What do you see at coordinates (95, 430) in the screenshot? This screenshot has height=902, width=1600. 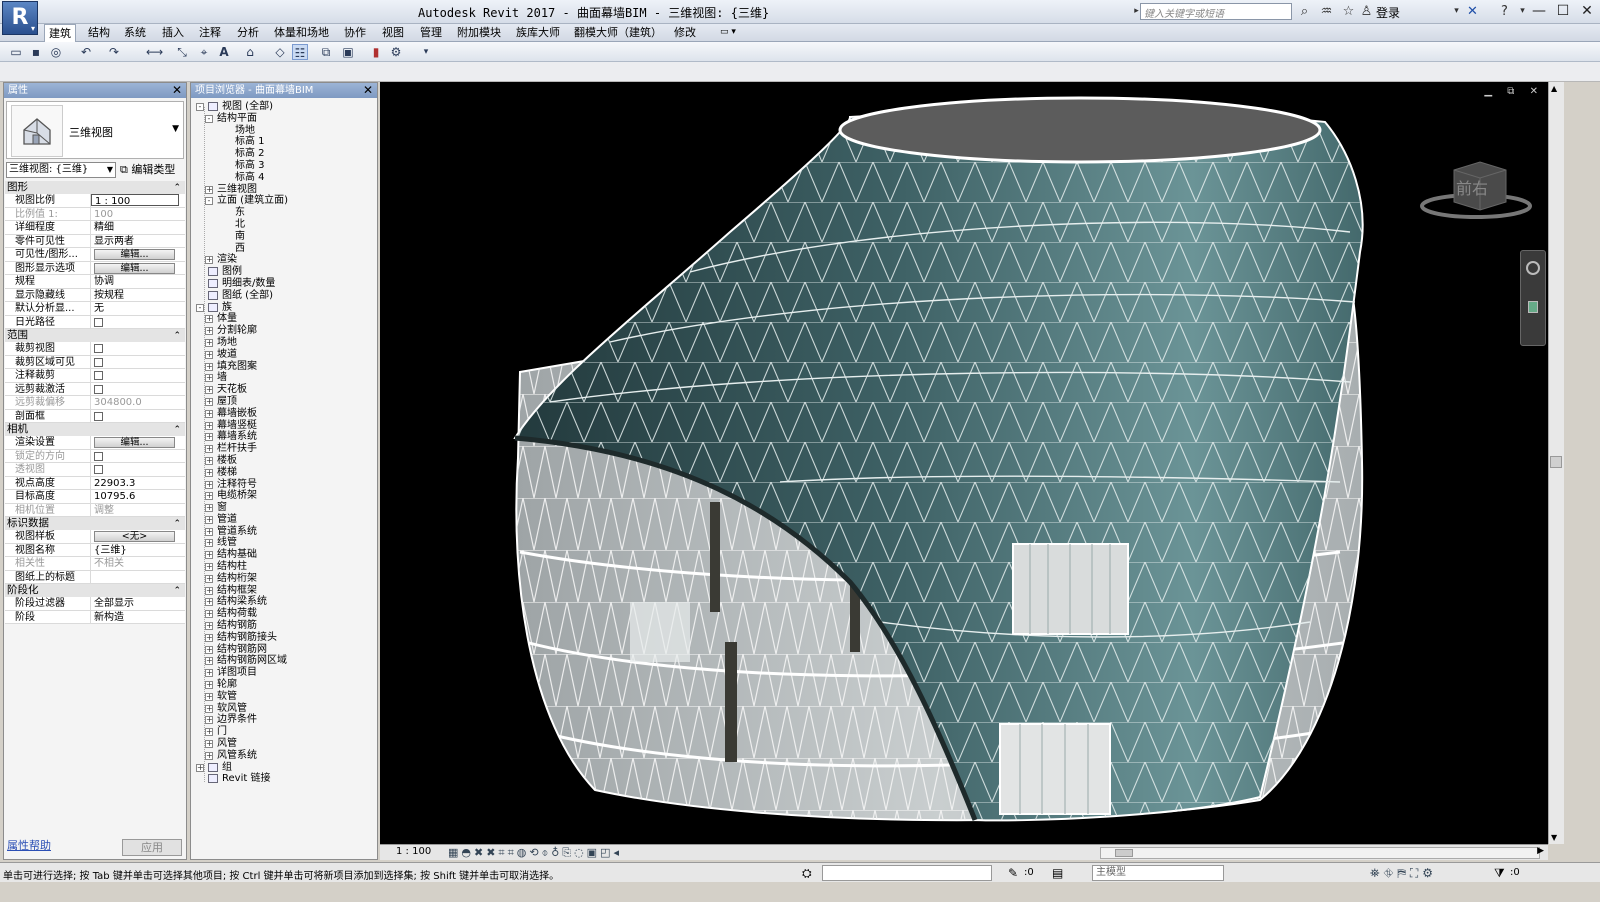 I see `property-section: 相机` at bounding box center [95, 430].